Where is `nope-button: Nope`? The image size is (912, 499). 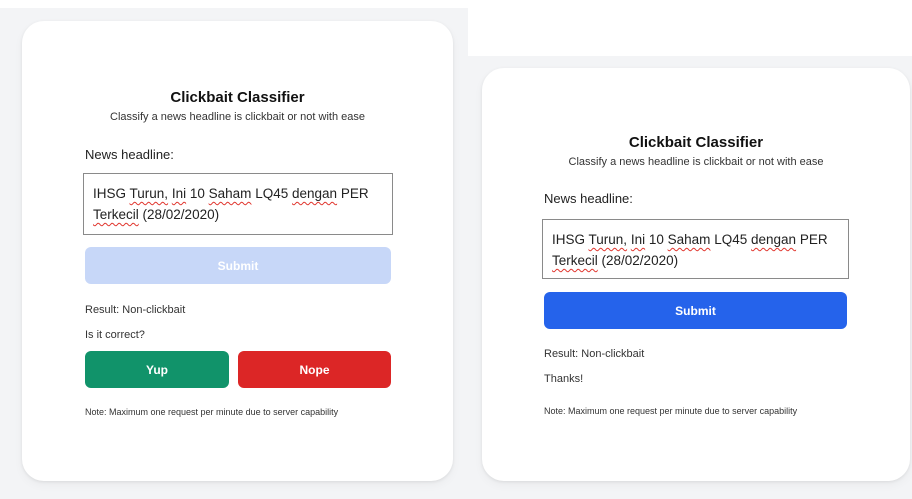
nope-button: Nope is located at coordinates (314, 369).